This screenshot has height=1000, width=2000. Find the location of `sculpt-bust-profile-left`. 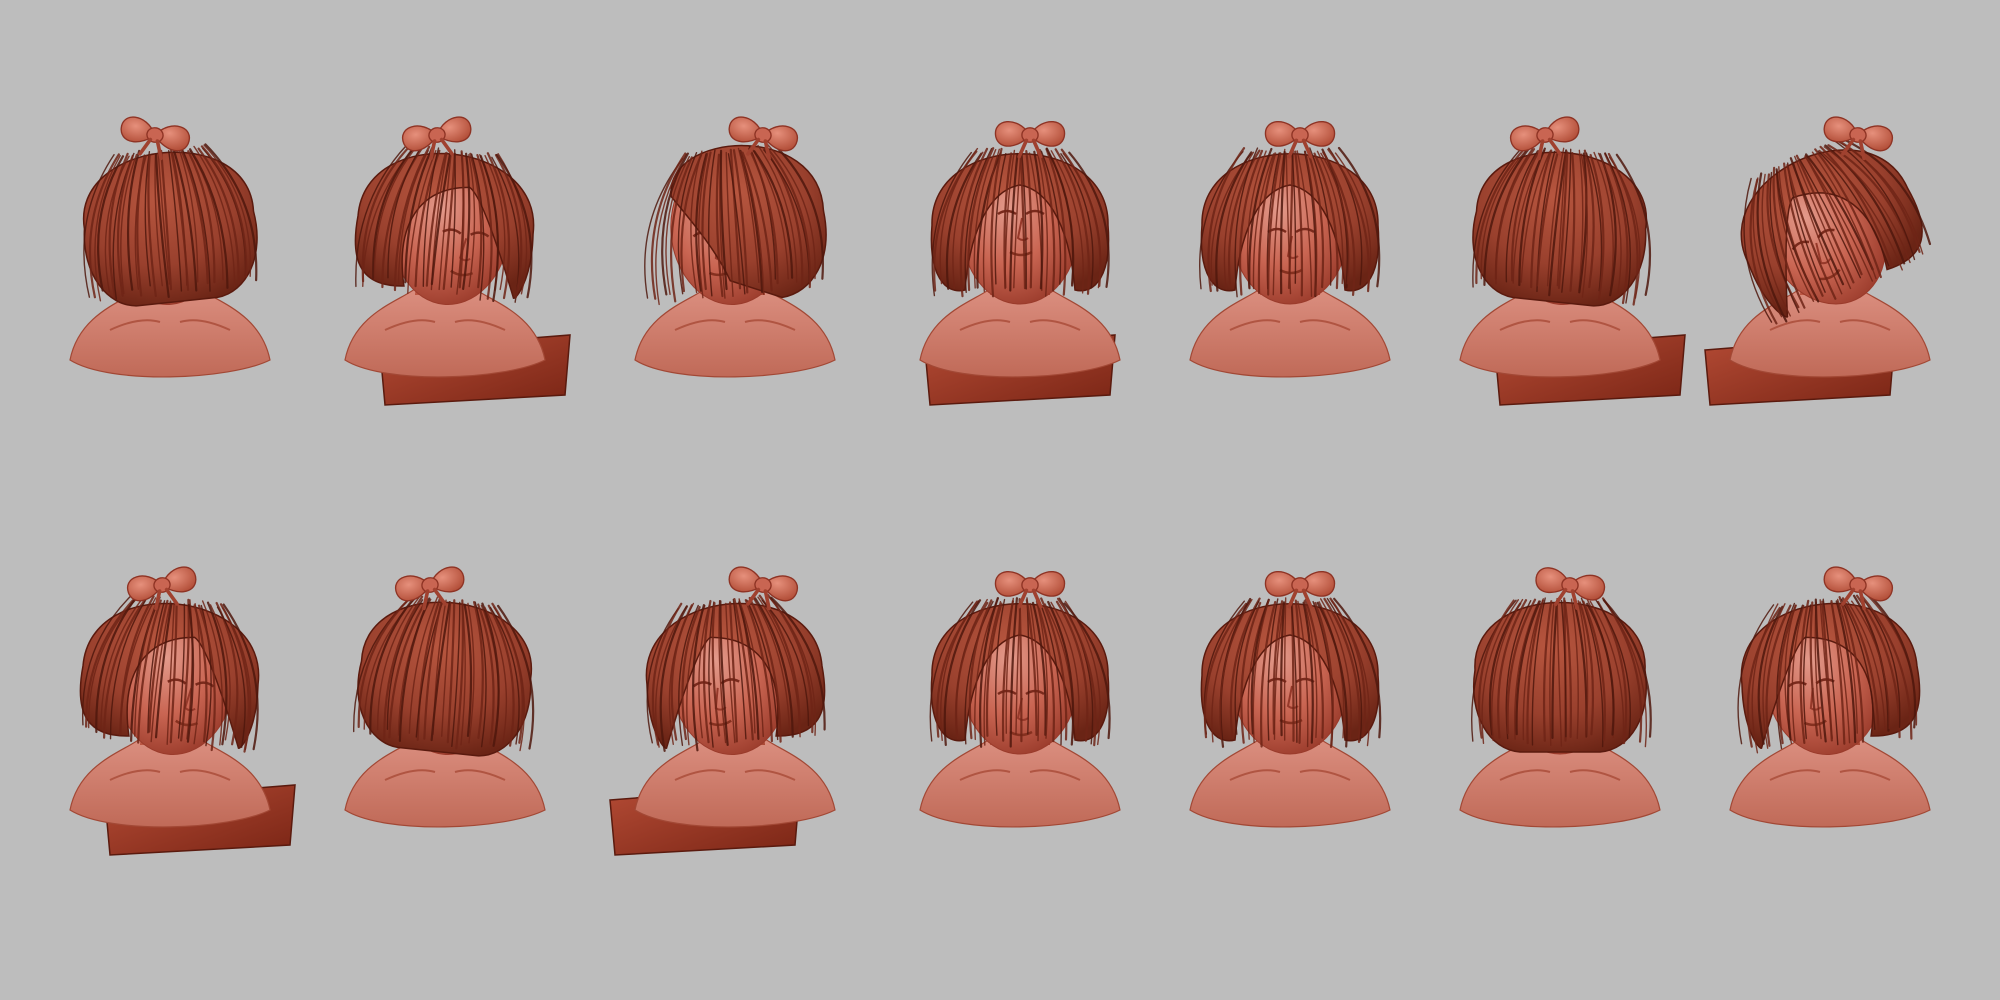

sculpt-bust-profile-left is located at coordinates (735, 247).